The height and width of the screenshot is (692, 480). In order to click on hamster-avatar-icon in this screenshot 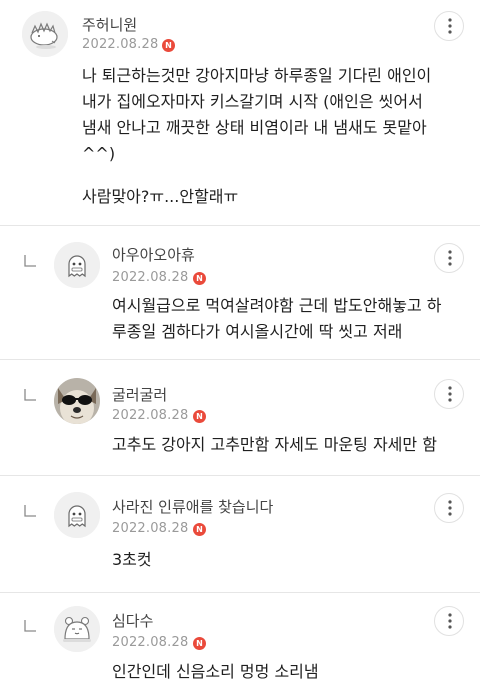, I will do `click(77, 629)`.